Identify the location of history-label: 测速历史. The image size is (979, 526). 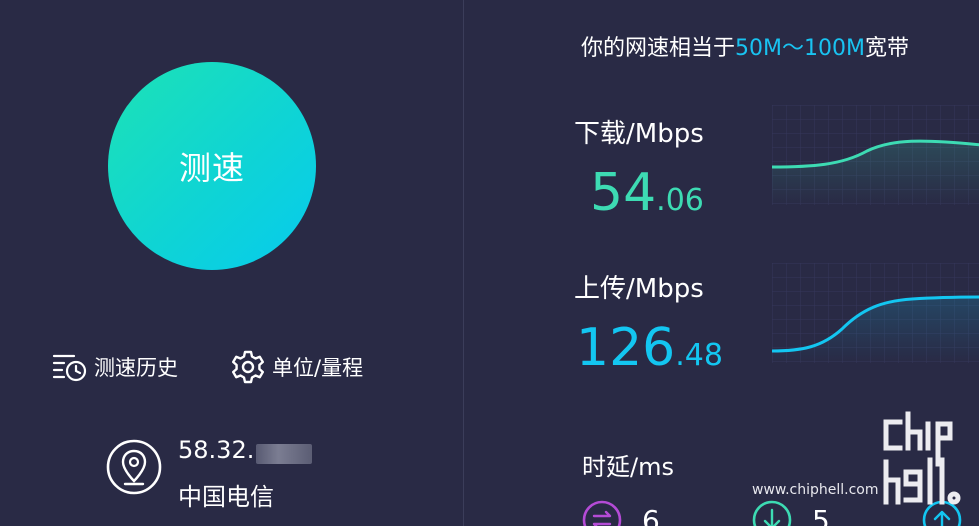
(136, 368).